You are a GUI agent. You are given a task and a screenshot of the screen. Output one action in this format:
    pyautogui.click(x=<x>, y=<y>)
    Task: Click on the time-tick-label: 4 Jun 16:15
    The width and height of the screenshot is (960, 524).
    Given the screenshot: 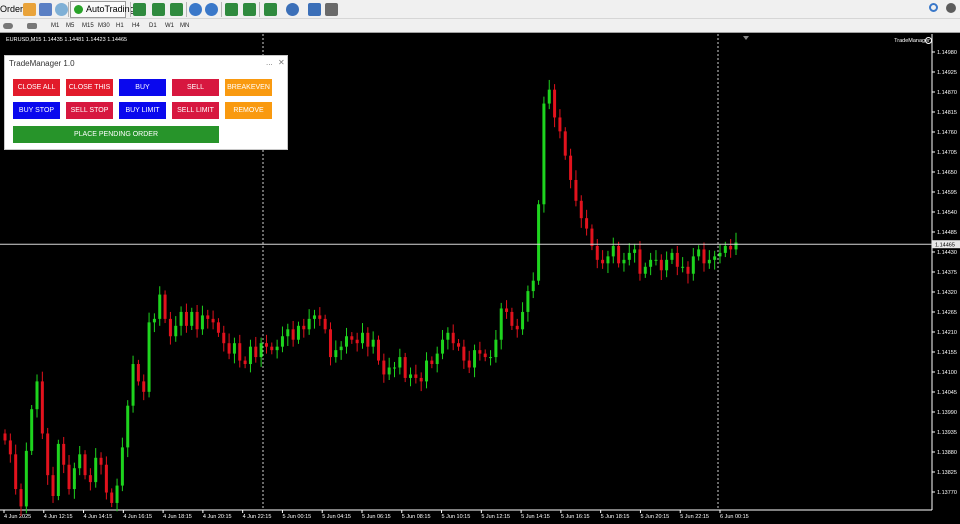 What is the action you would take?
    pyautogui.click(x=137, y=517)
    